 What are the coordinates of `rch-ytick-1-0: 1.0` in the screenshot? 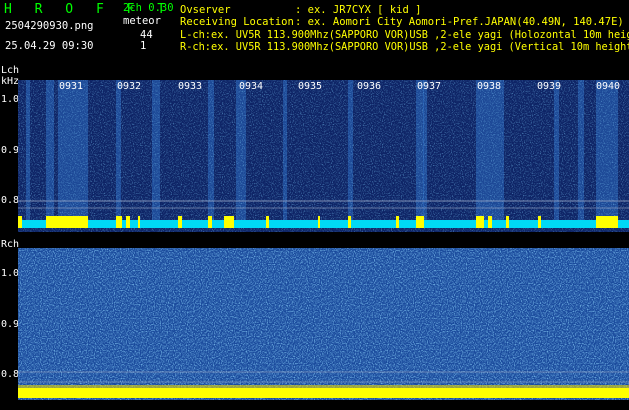 It's located at (10, 273).